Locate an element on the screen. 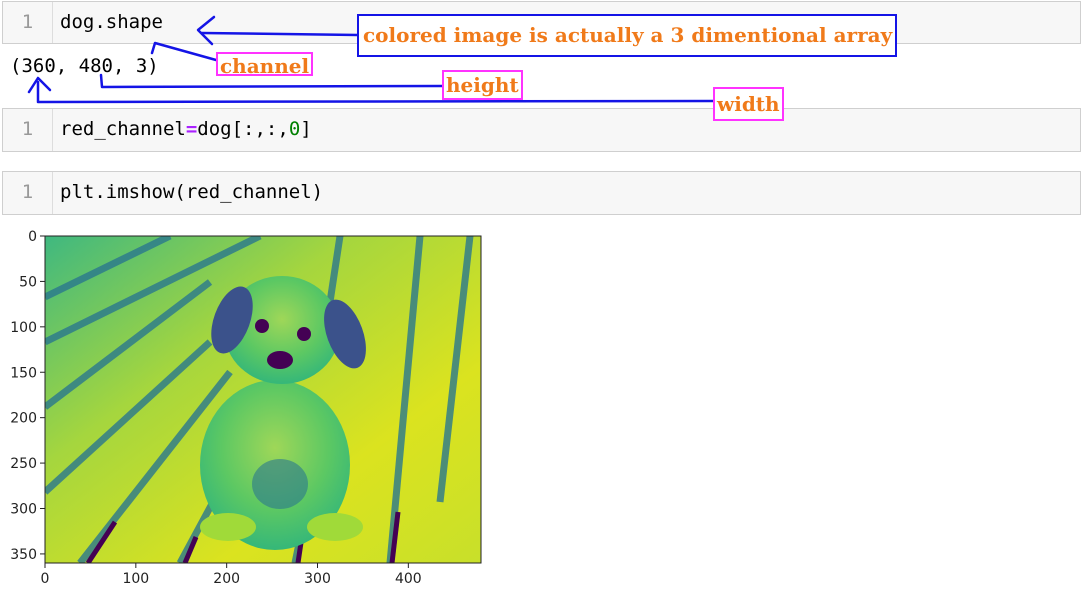  code-cell-3: 1 plt.imshow(red_channel) is located at coordinates (541, 193).